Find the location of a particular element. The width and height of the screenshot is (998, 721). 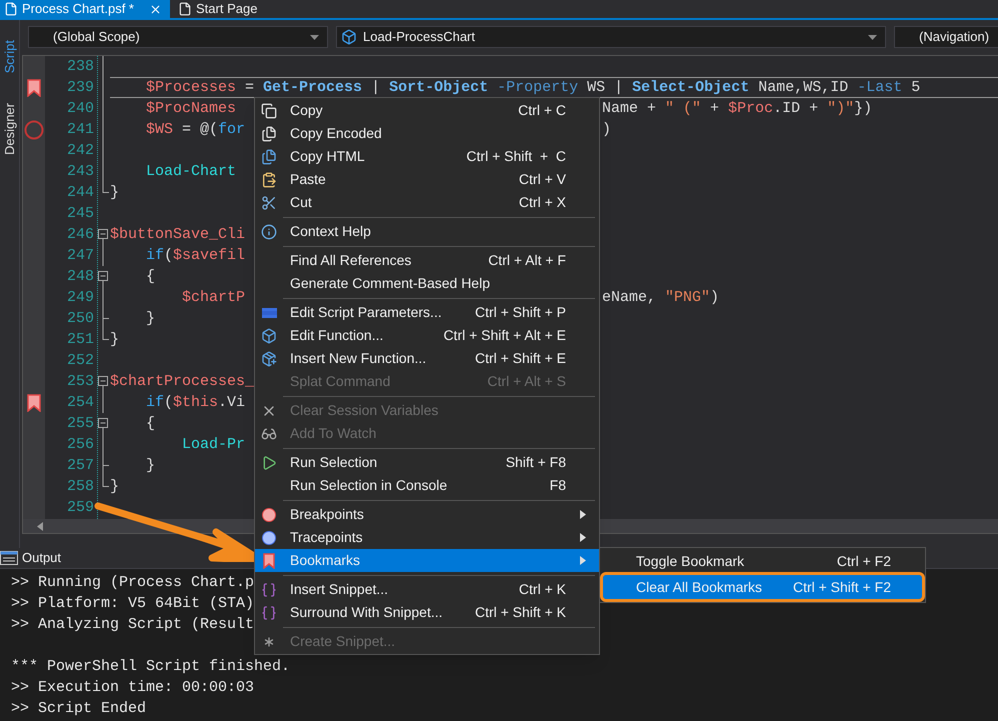

line-number: 247 is located at coordinates (80, 255).